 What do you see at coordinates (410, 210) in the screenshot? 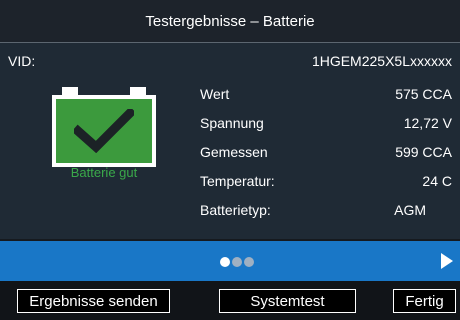
I see `result-value: AGM` at bounding box center [410, 210].